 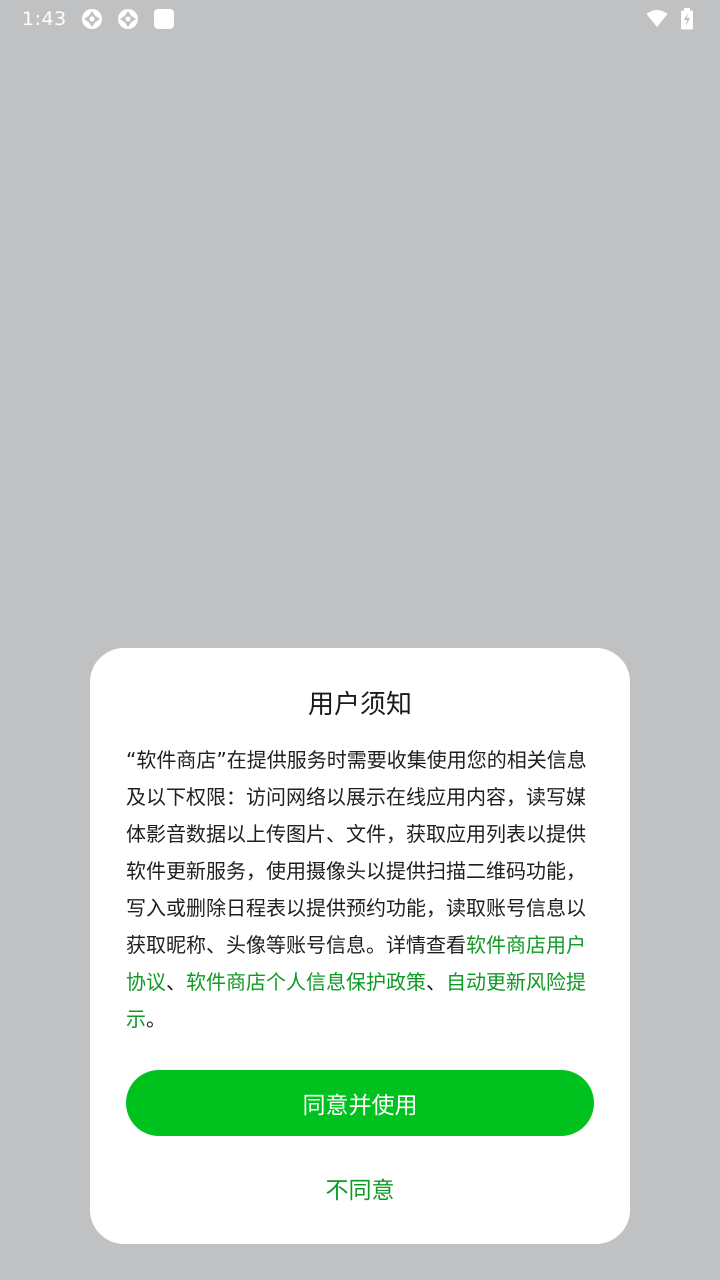 I want to click on status-bar: 1:43, so click(x=360, y=19).